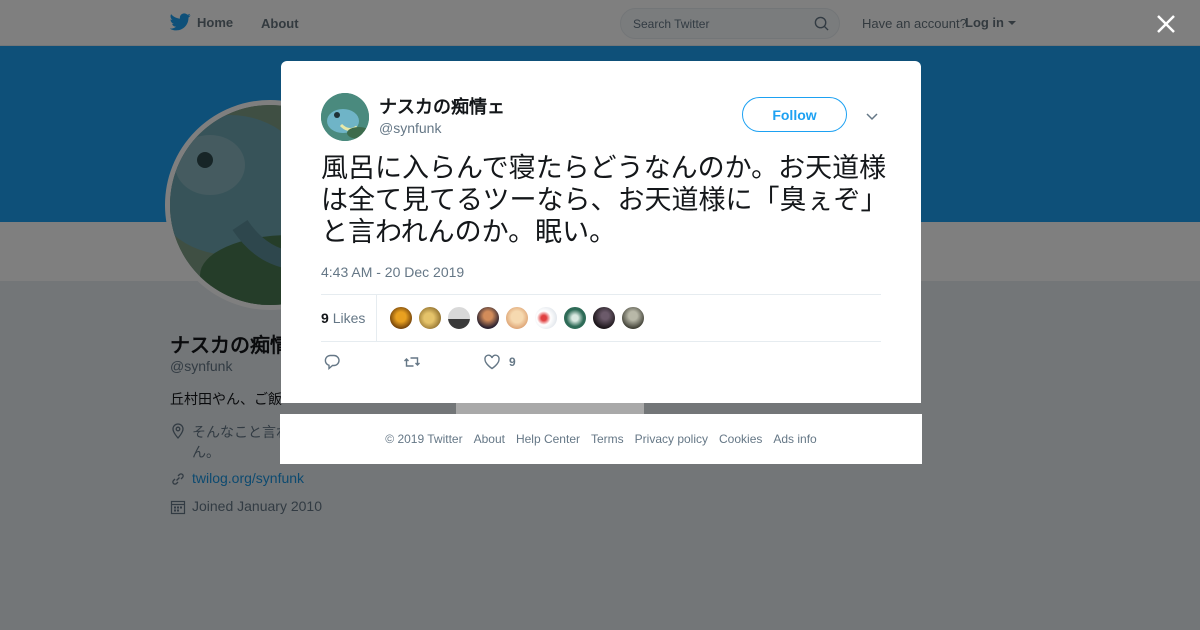 This screenshot has width=1200, height=630. I want to click on author-avatar-image, so click(345, 117).